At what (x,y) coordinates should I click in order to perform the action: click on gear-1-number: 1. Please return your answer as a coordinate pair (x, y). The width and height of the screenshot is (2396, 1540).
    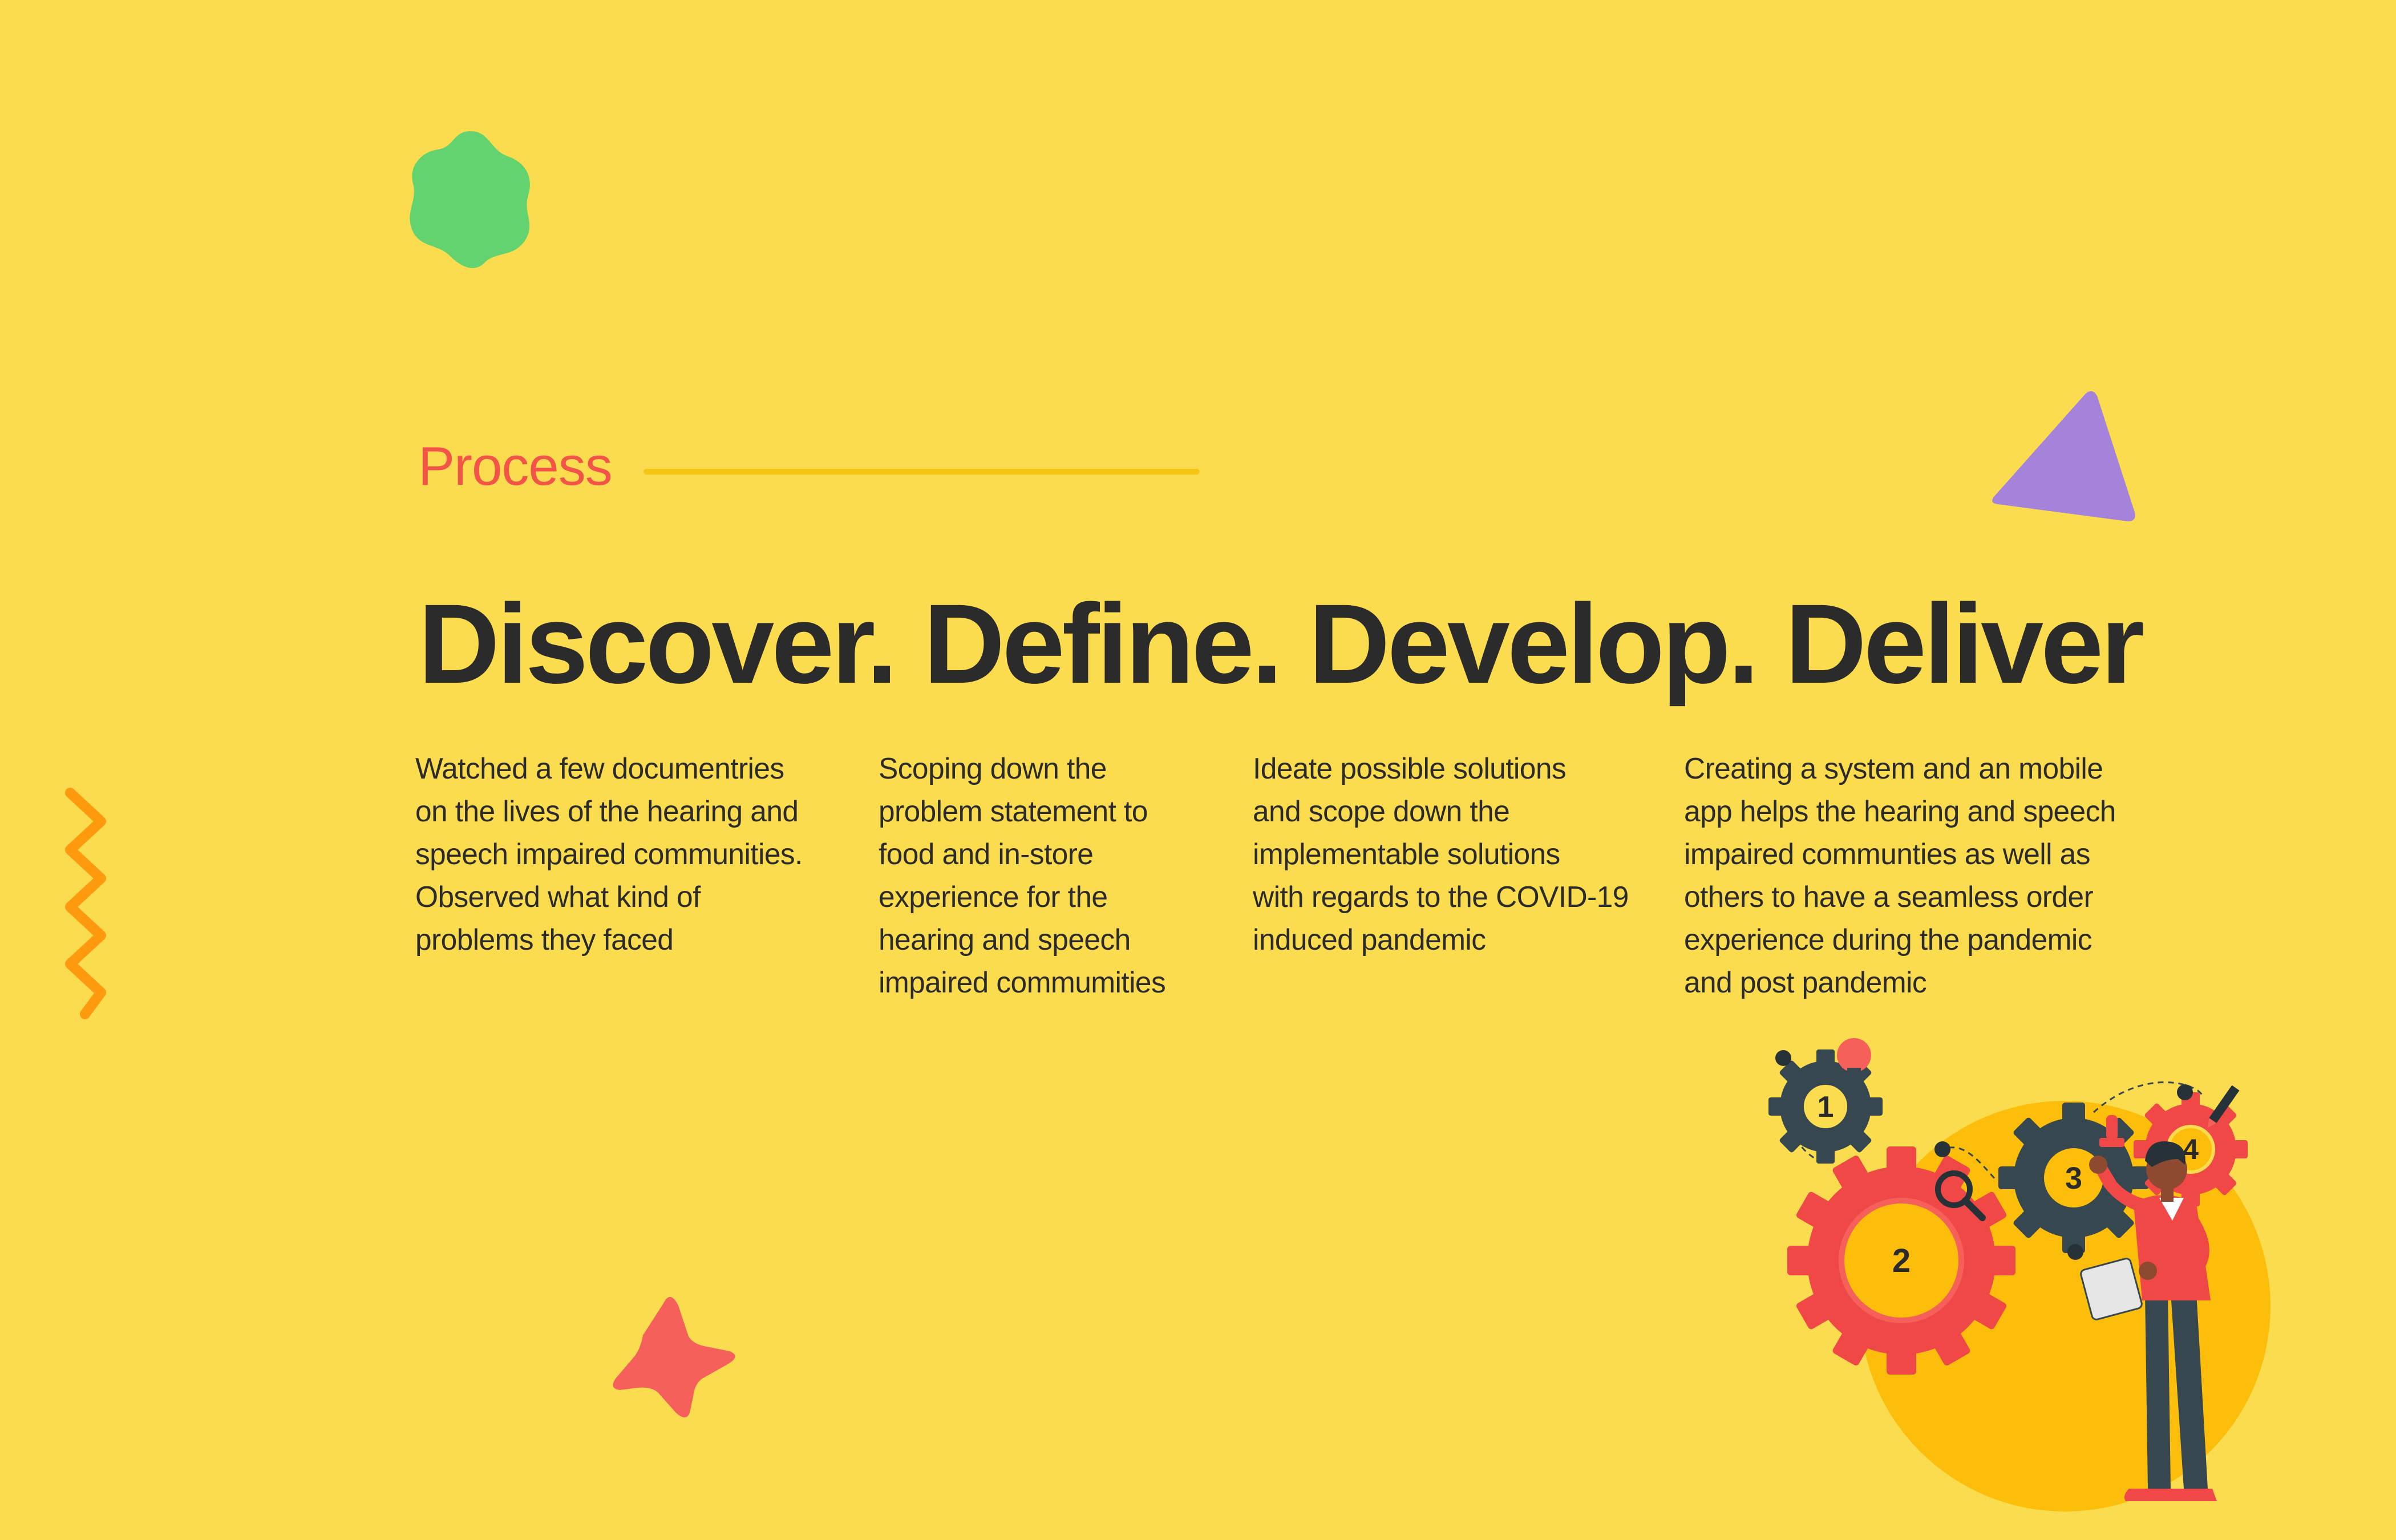
    Looking at the image, I should click on (1826, 1107).